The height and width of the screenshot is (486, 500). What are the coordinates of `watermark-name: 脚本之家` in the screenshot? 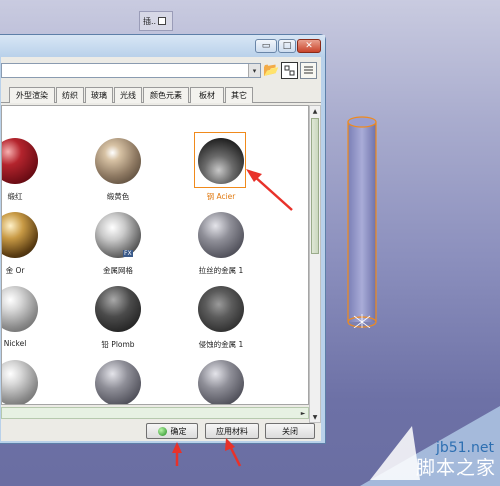 It's located at (455, 468).